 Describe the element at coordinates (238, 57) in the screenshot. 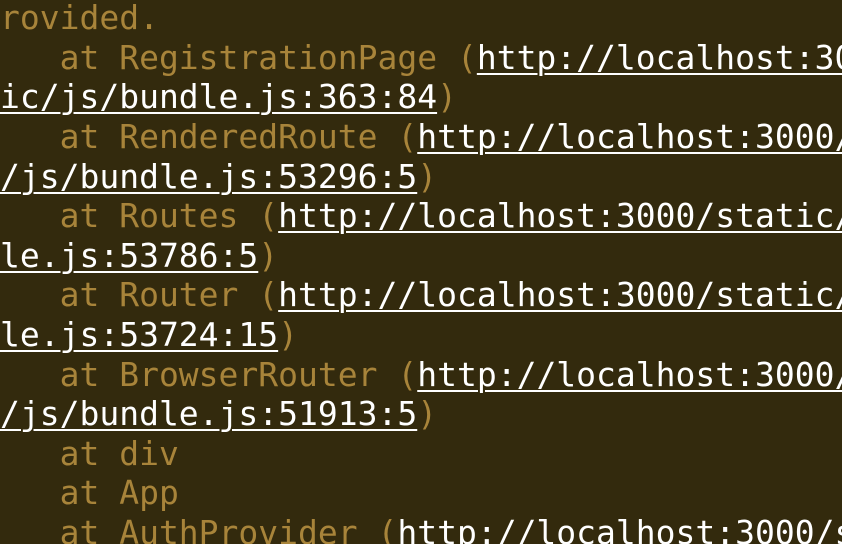

I see `stack-text: at RegistrationPage (` at that location.